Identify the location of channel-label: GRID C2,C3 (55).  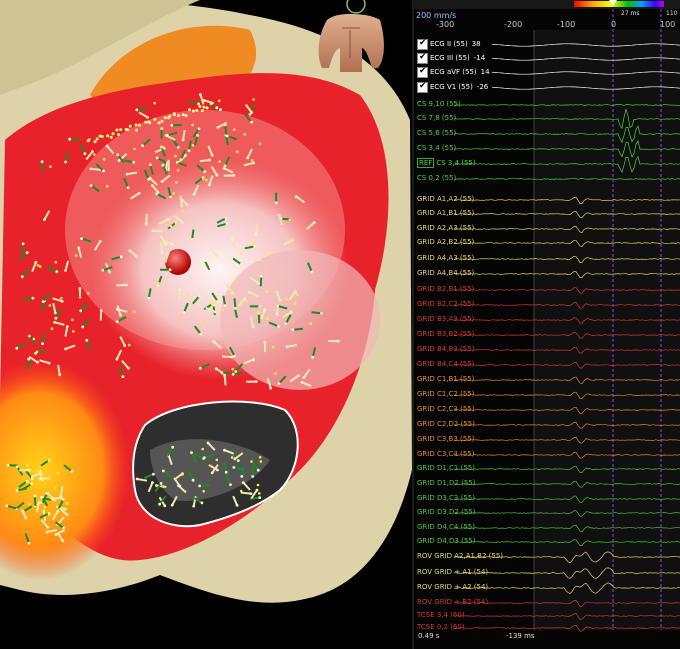
(445, 409).